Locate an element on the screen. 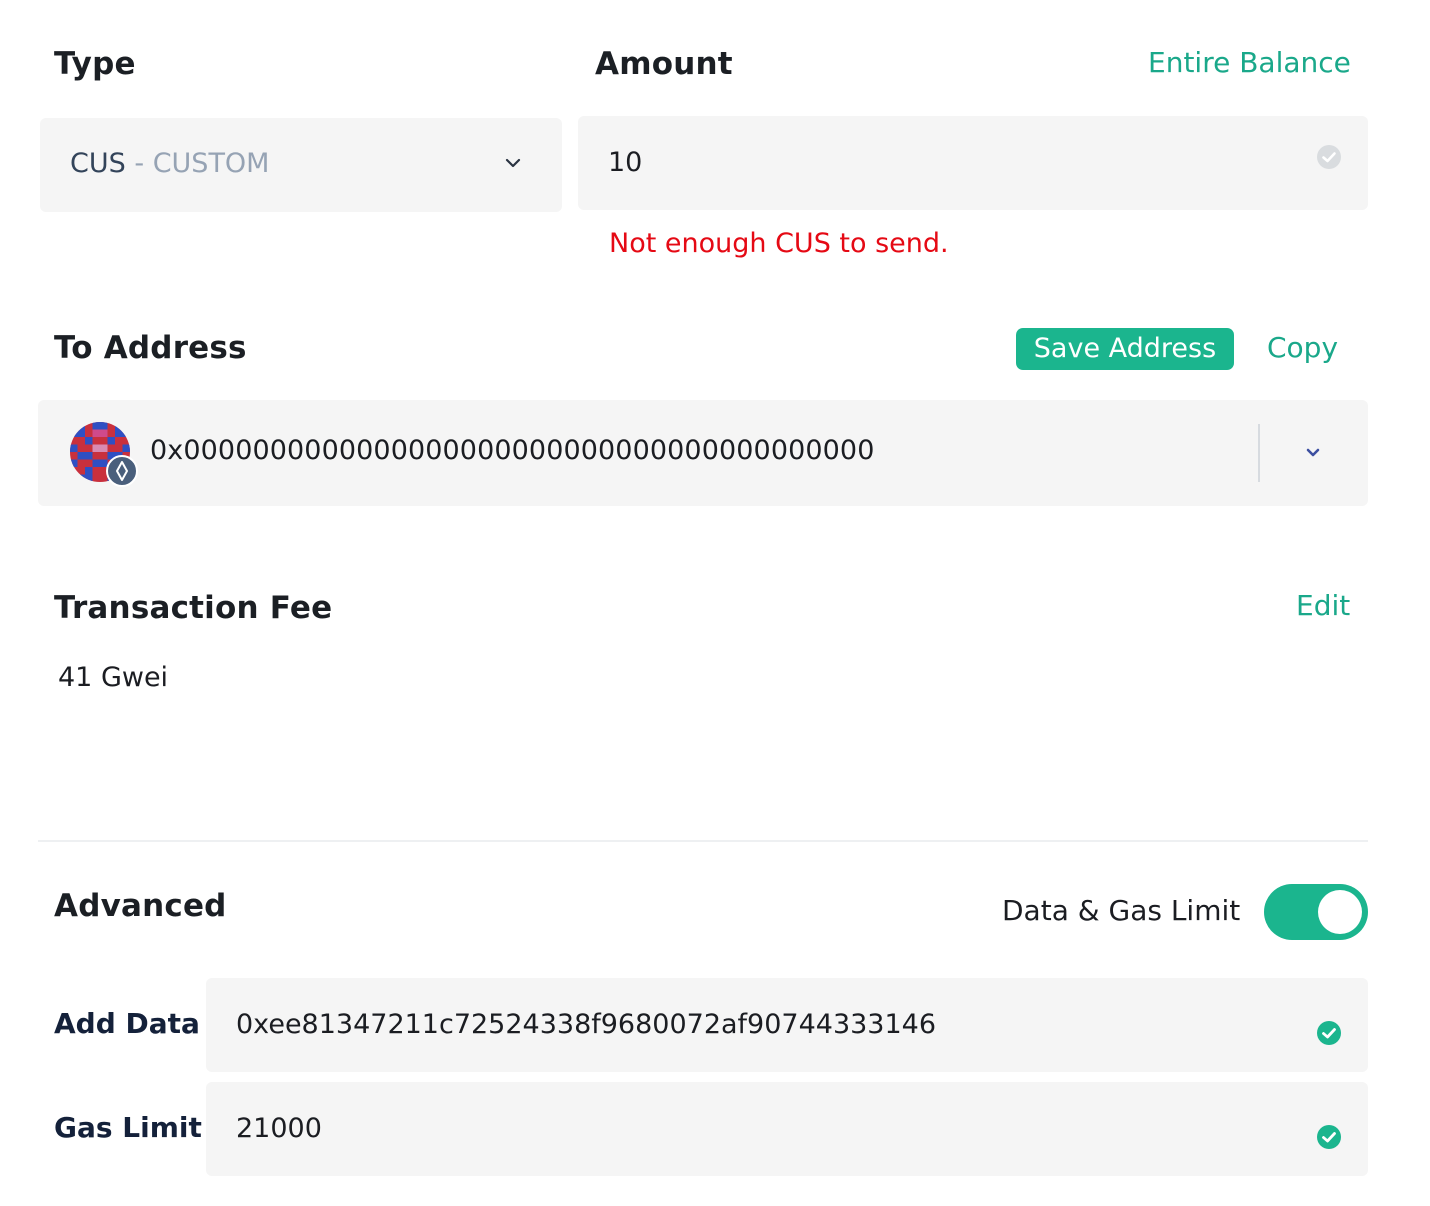 This screenshot has height=1206, width=1430. ethereum-icon is located at coordinates (122, 471).